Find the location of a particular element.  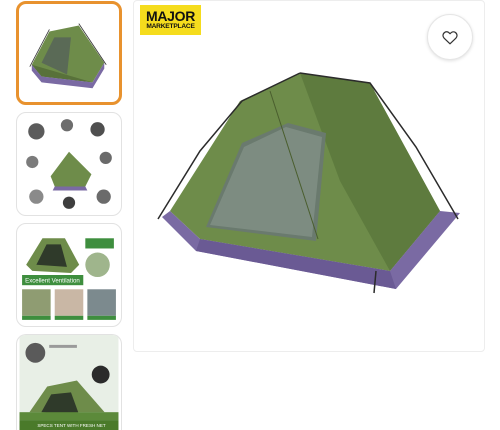

heart-icon is located at coordinates (450, 37).